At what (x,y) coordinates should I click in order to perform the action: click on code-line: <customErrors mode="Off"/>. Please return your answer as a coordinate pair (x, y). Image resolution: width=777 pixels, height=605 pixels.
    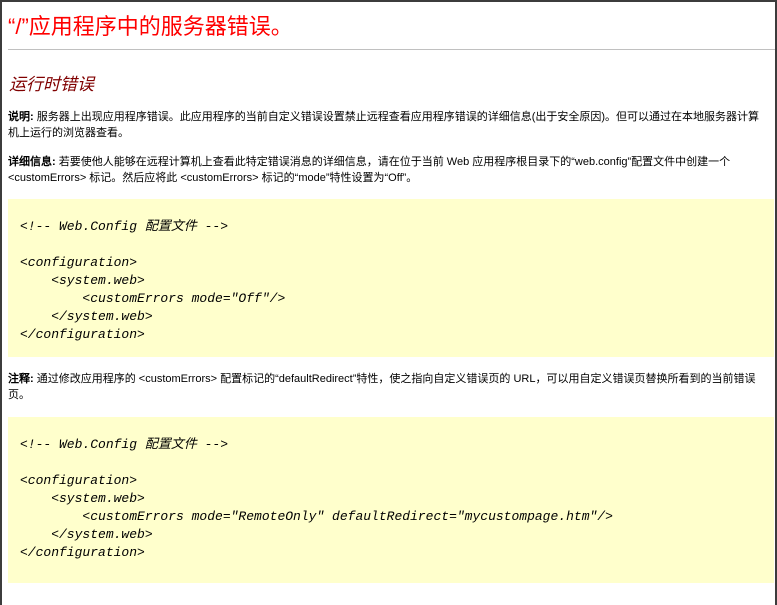
    Looking at the image, I should click on (153, 298).